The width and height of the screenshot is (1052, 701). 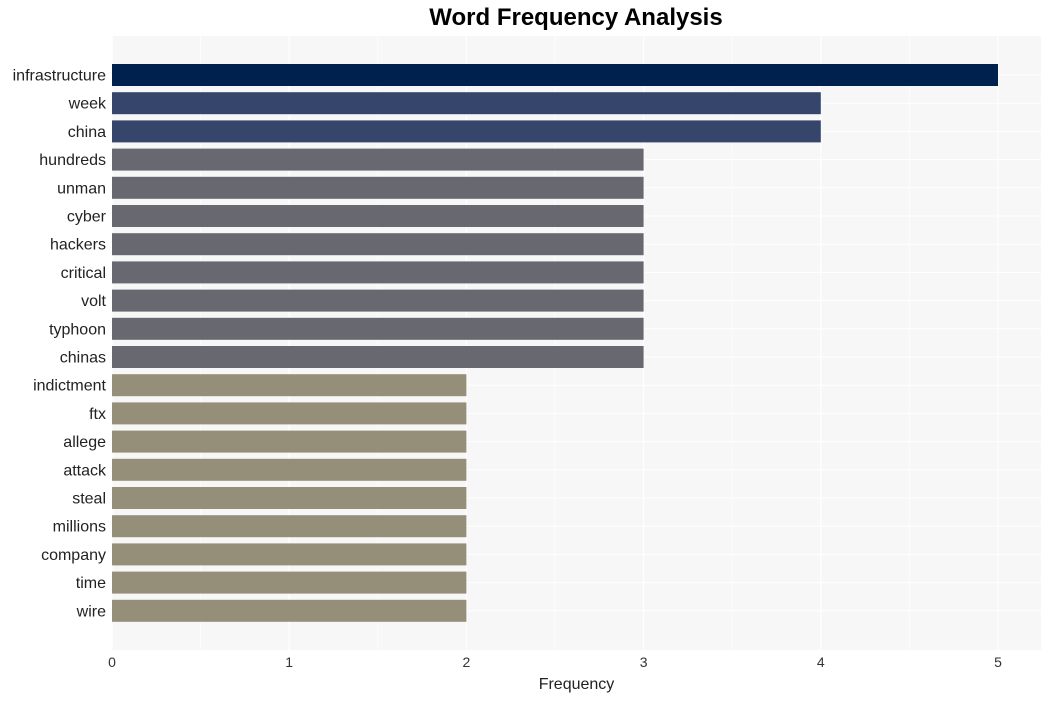 What do you see at coordinates (87, 104) in the screenshot?
I see `category-label-week: week` at bounding box center [87, 104].